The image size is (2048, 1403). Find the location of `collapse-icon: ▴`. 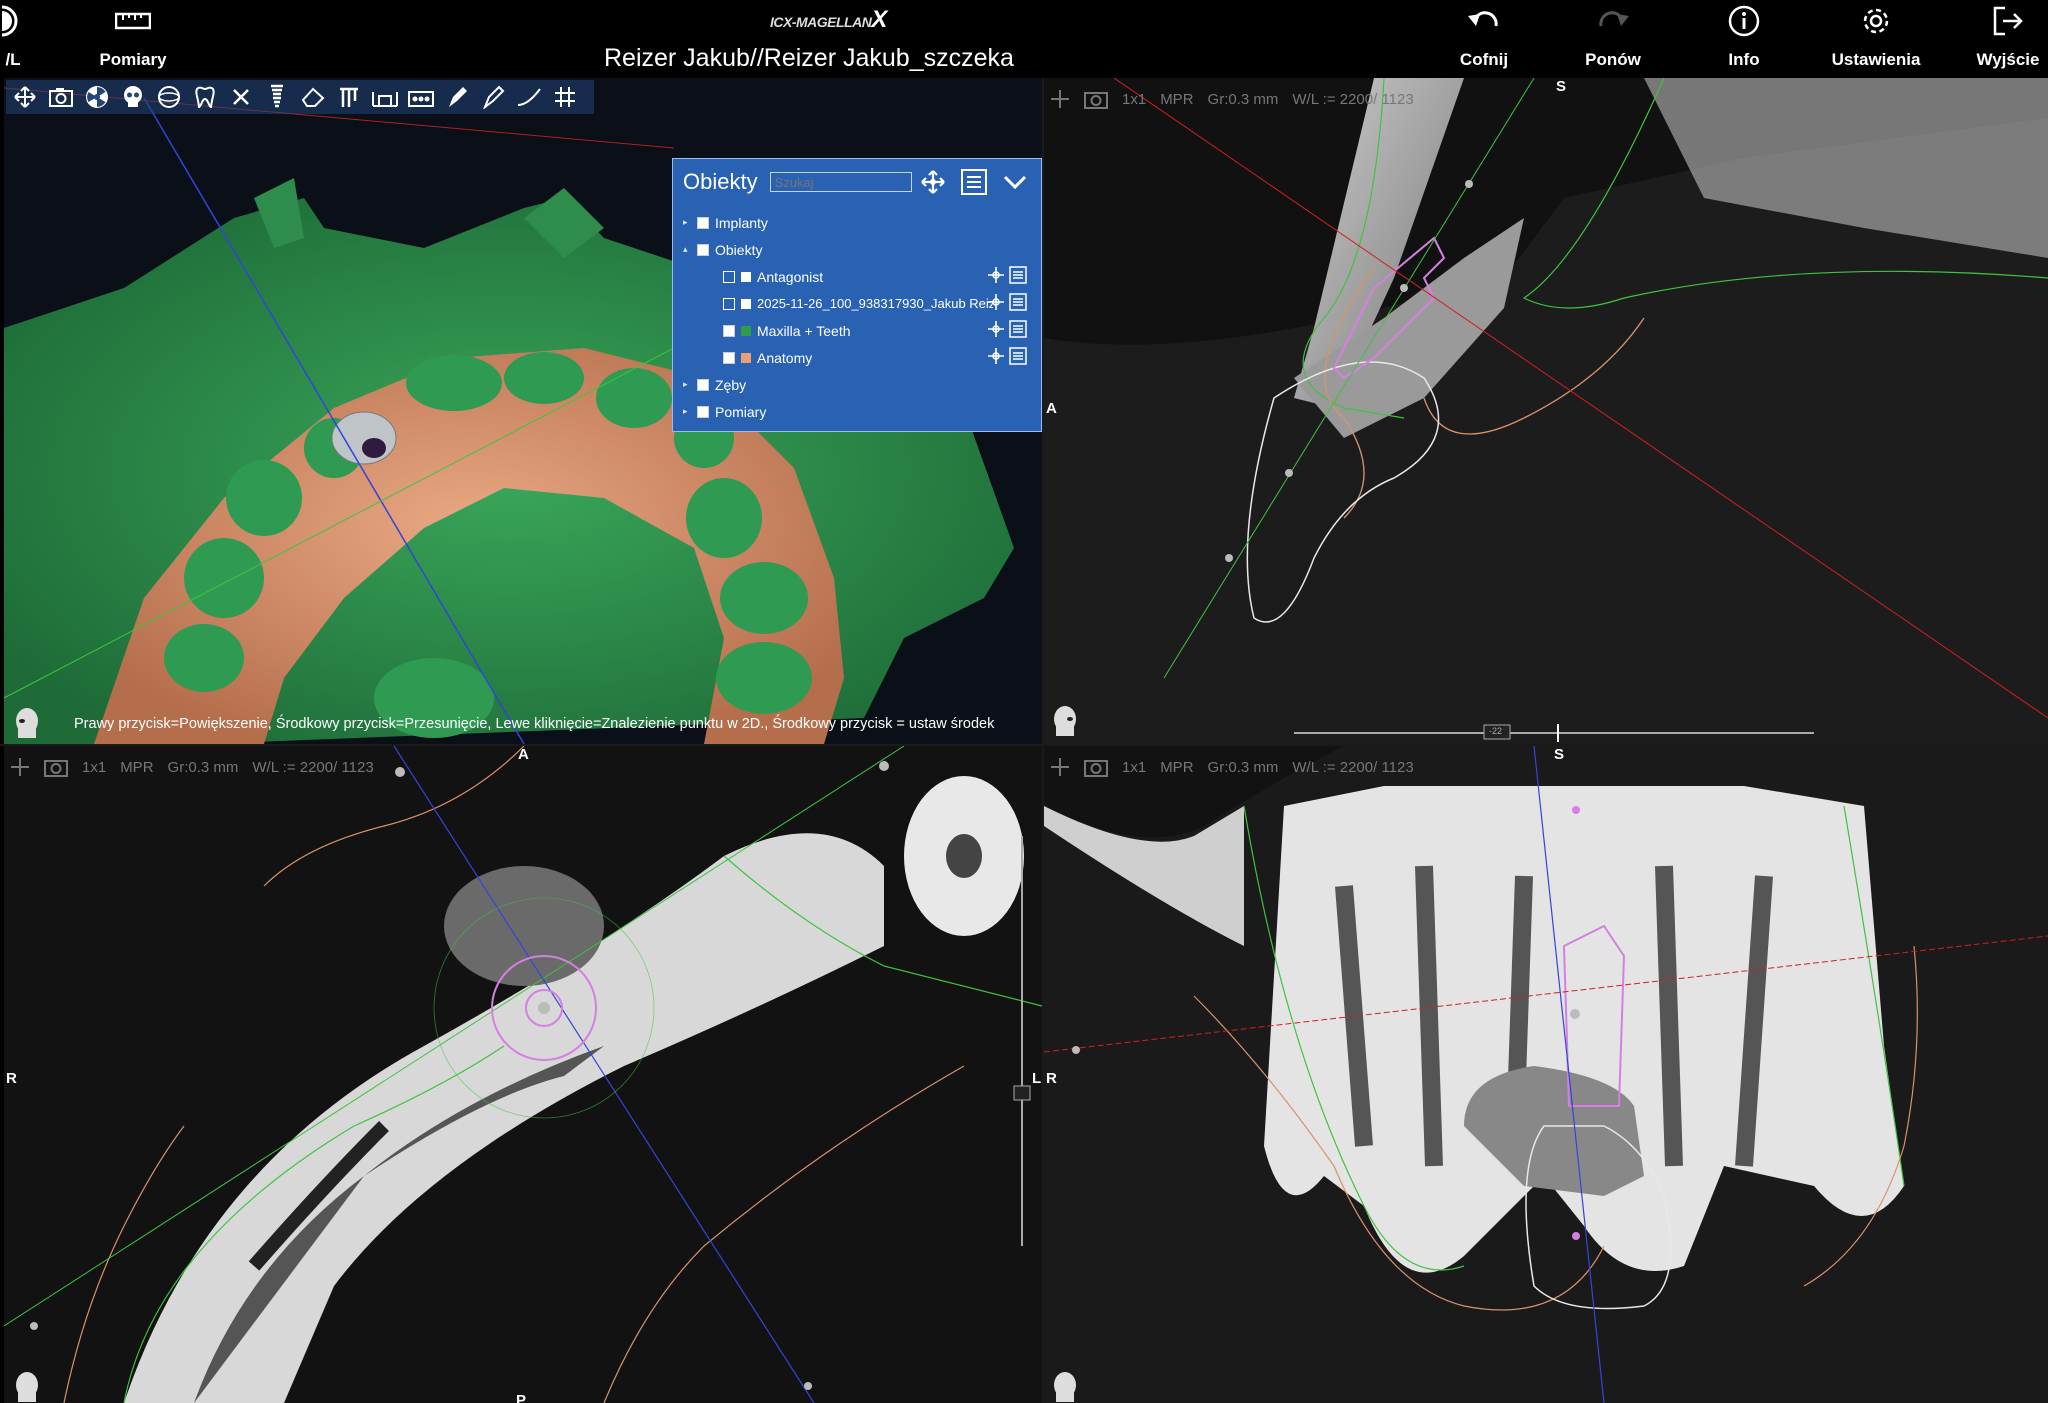

collapse-icon: ▴ is located at coordinates (690, 249).